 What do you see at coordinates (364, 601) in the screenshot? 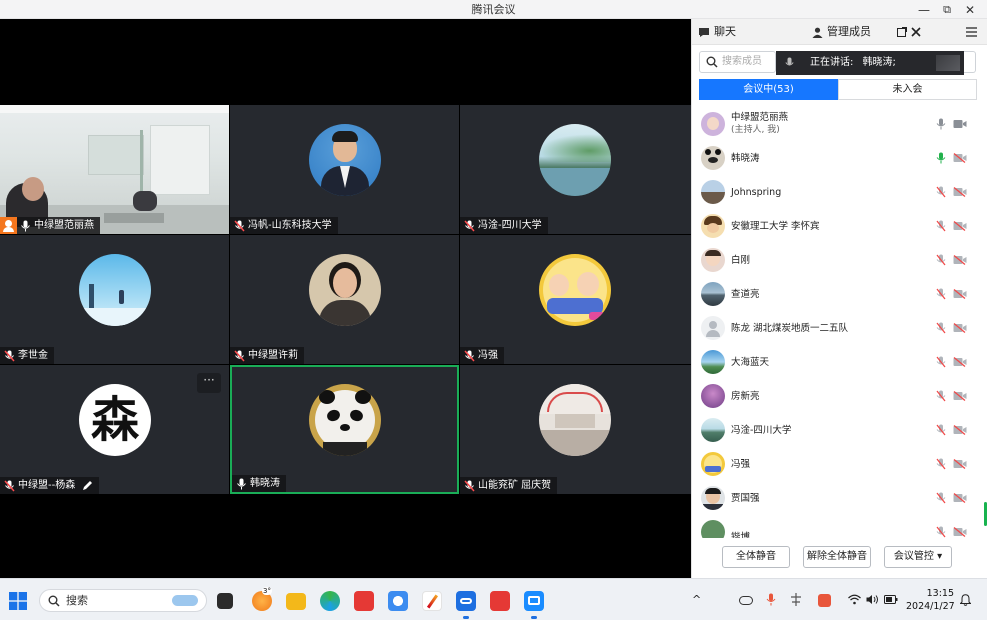
I see `wps-icon` at bounding box center [364, 601].